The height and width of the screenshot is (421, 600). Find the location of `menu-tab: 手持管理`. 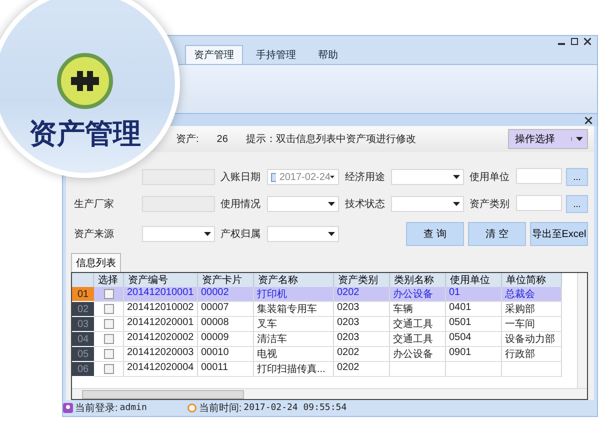

menu-tab: 手持管理 is located at coordinates (276, 54).